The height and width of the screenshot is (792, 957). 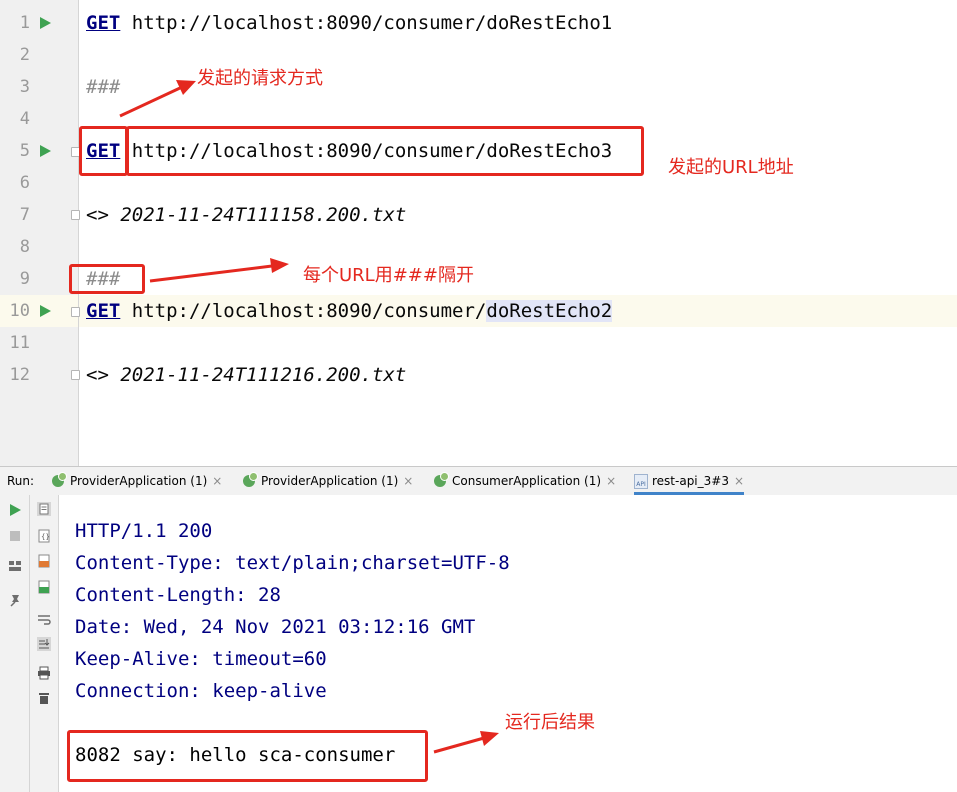 I want to click on layout-icon, so click(x=15, y=566).